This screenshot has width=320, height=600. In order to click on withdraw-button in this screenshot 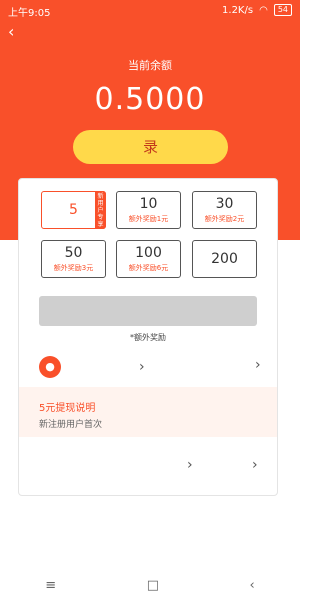, I will do `click(148, 311)`.